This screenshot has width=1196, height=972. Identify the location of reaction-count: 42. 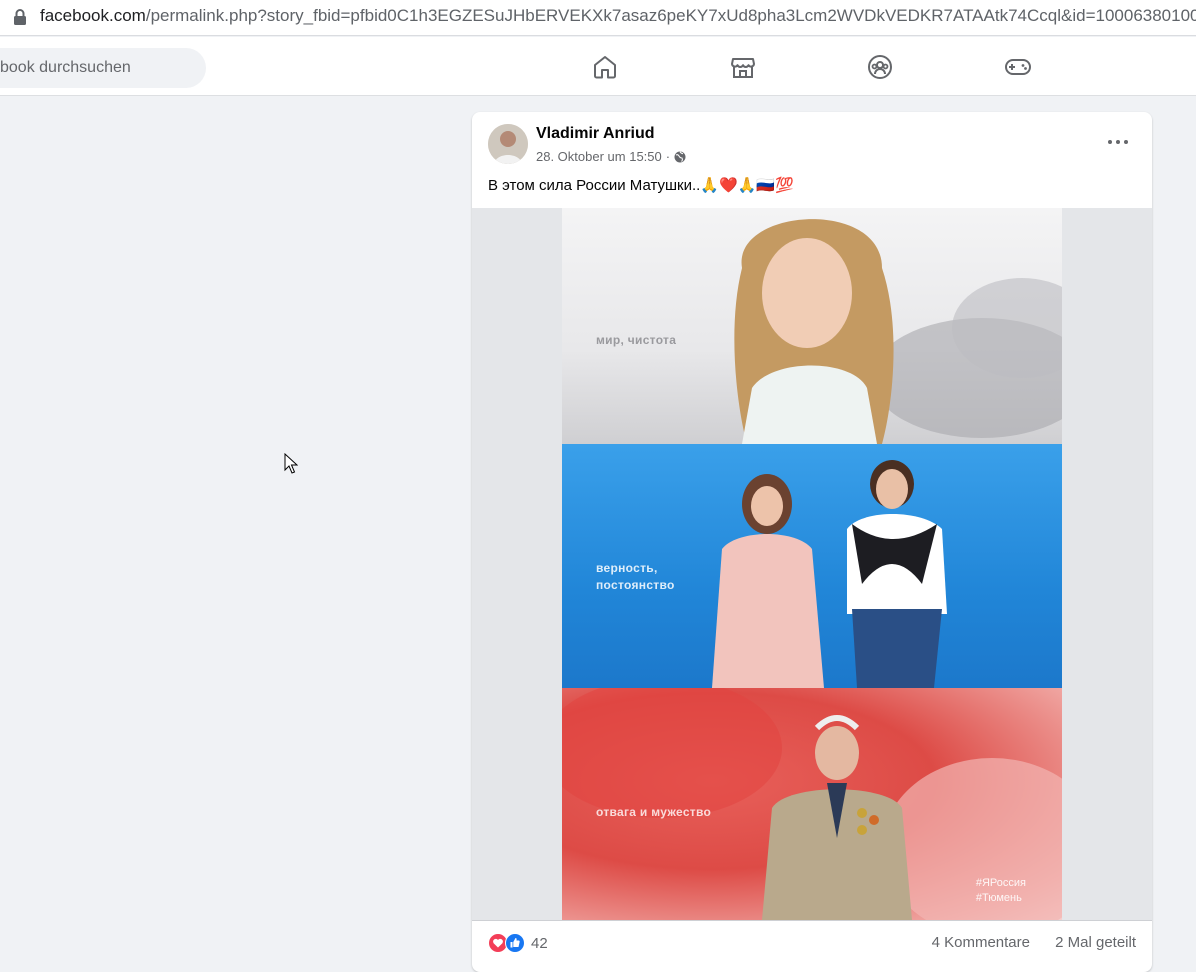
(539, 943).